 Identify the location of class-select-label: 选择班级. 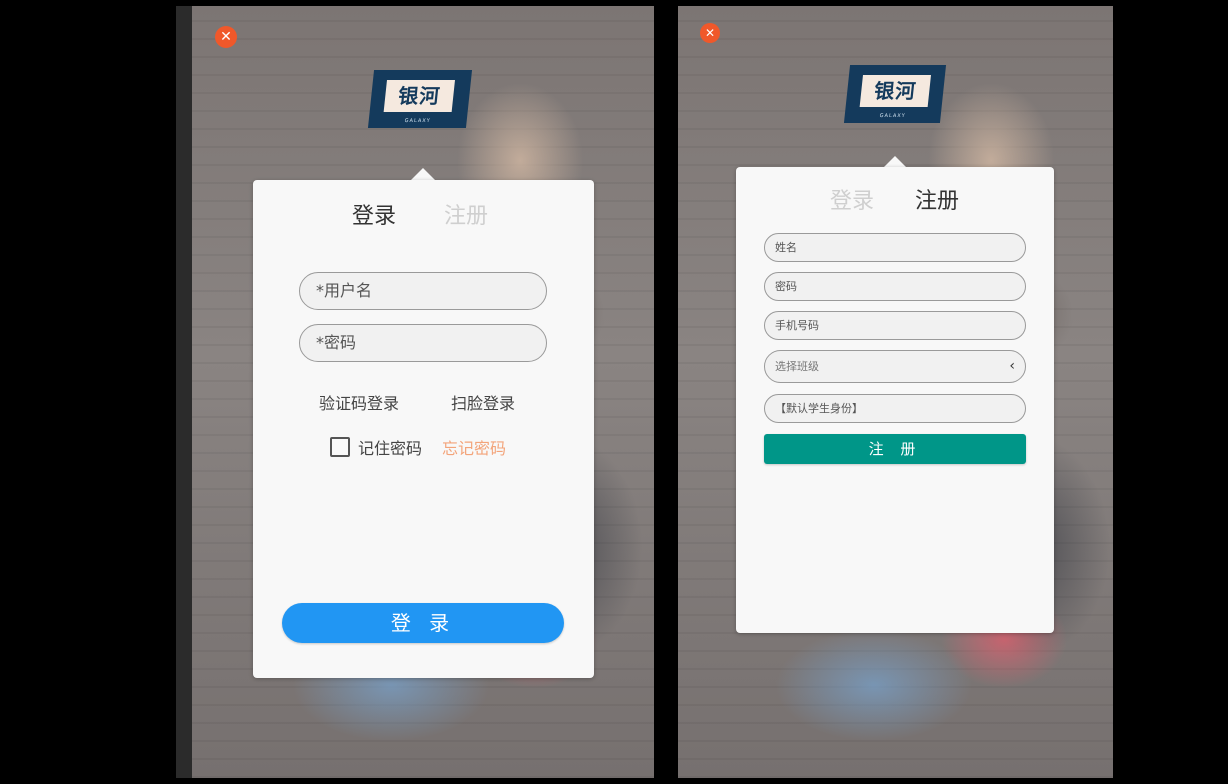
(797, 366).